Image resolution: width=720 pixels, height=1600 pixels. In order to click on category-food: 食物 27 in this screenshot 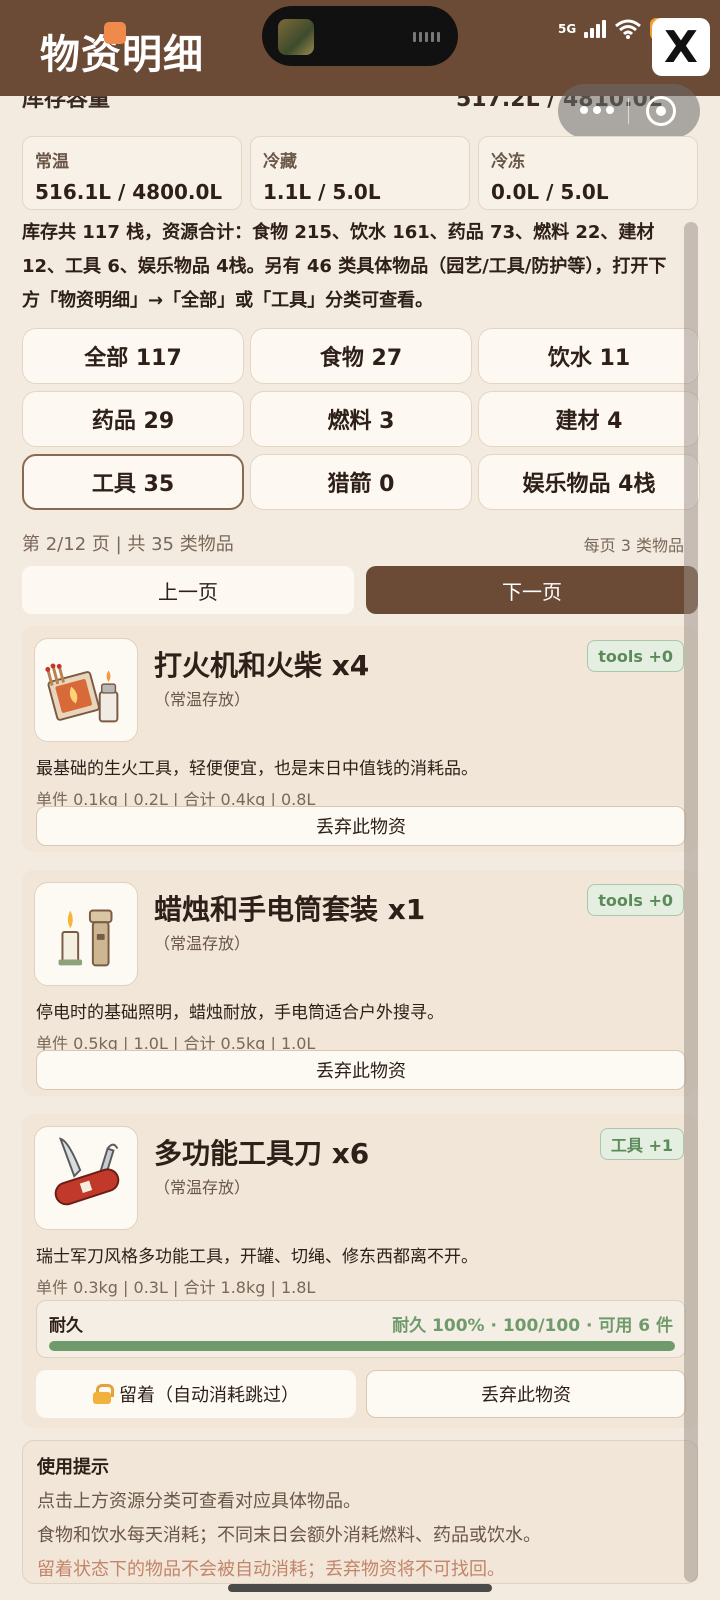, I will do `click(361, 356)`.